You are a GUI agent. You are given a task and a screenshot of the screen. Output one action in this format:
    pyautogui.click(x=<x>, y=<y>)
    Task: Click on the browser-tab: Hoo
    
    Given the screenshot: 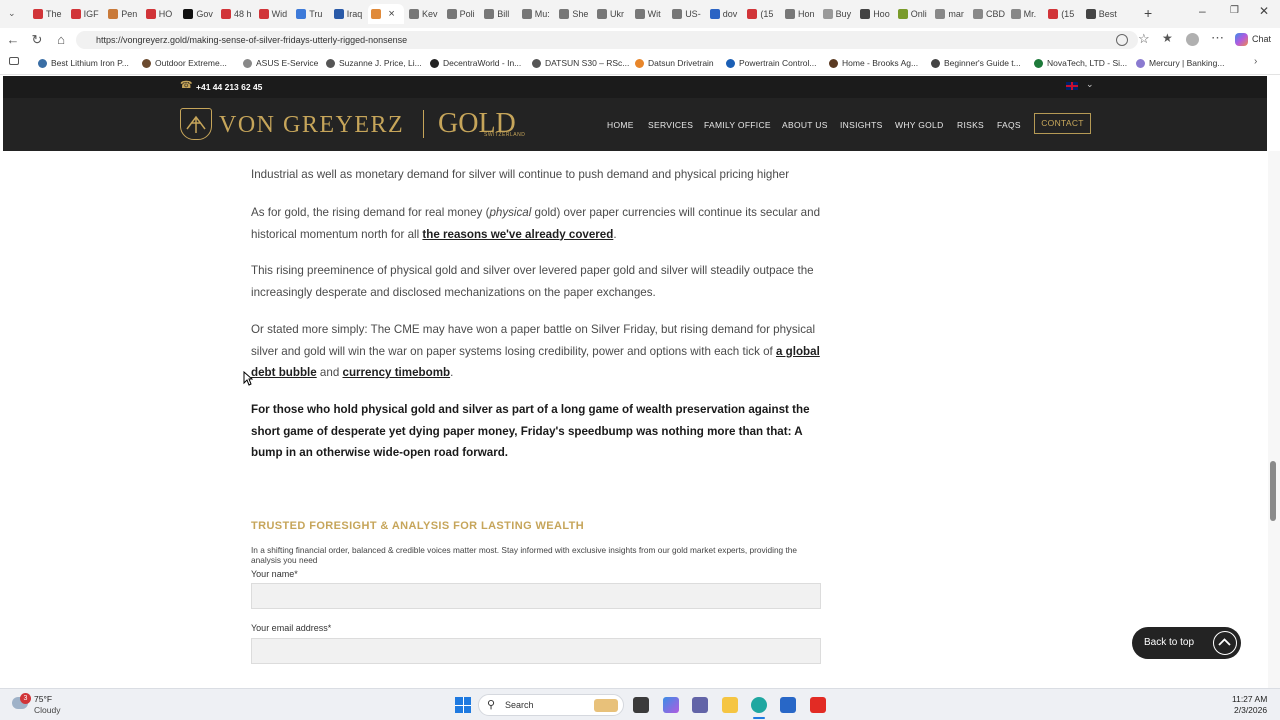 What is the action you would take?
    pyautogui.click(x=875, y=14)
    